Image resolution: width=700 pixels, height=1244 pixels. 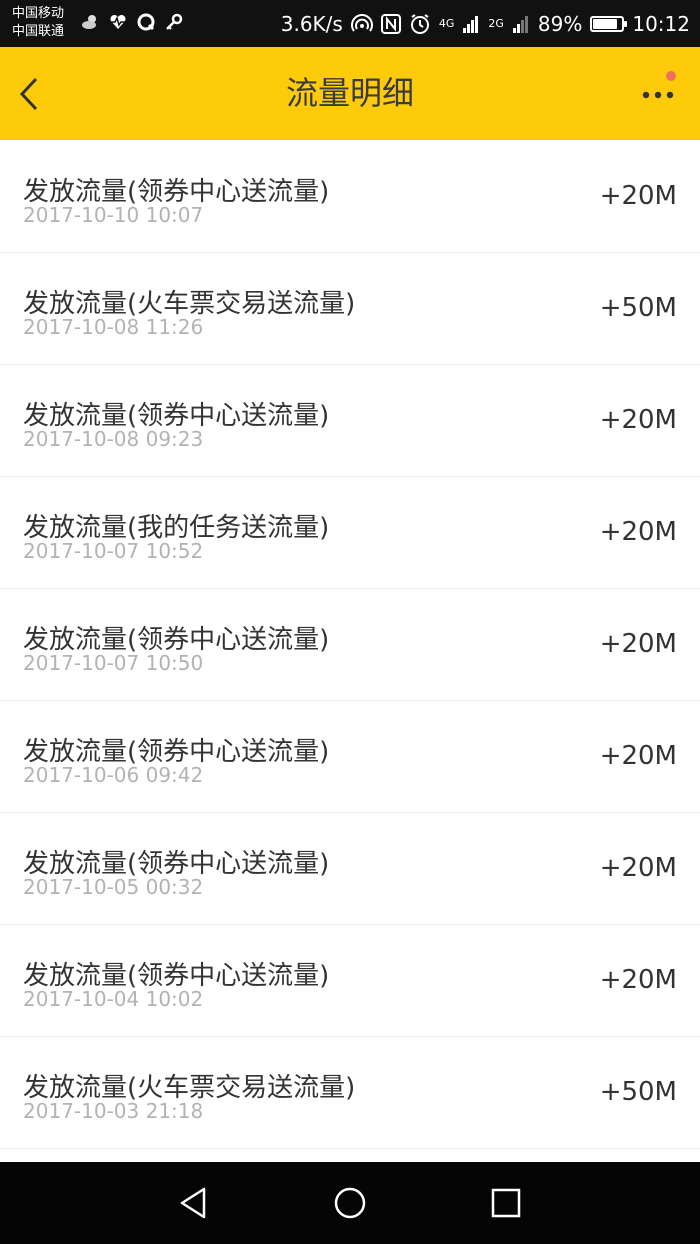 What do you see at coordinates (132, 22) in the screenshot?
I see `status-notification-icons` at bounding box center [132, 22].